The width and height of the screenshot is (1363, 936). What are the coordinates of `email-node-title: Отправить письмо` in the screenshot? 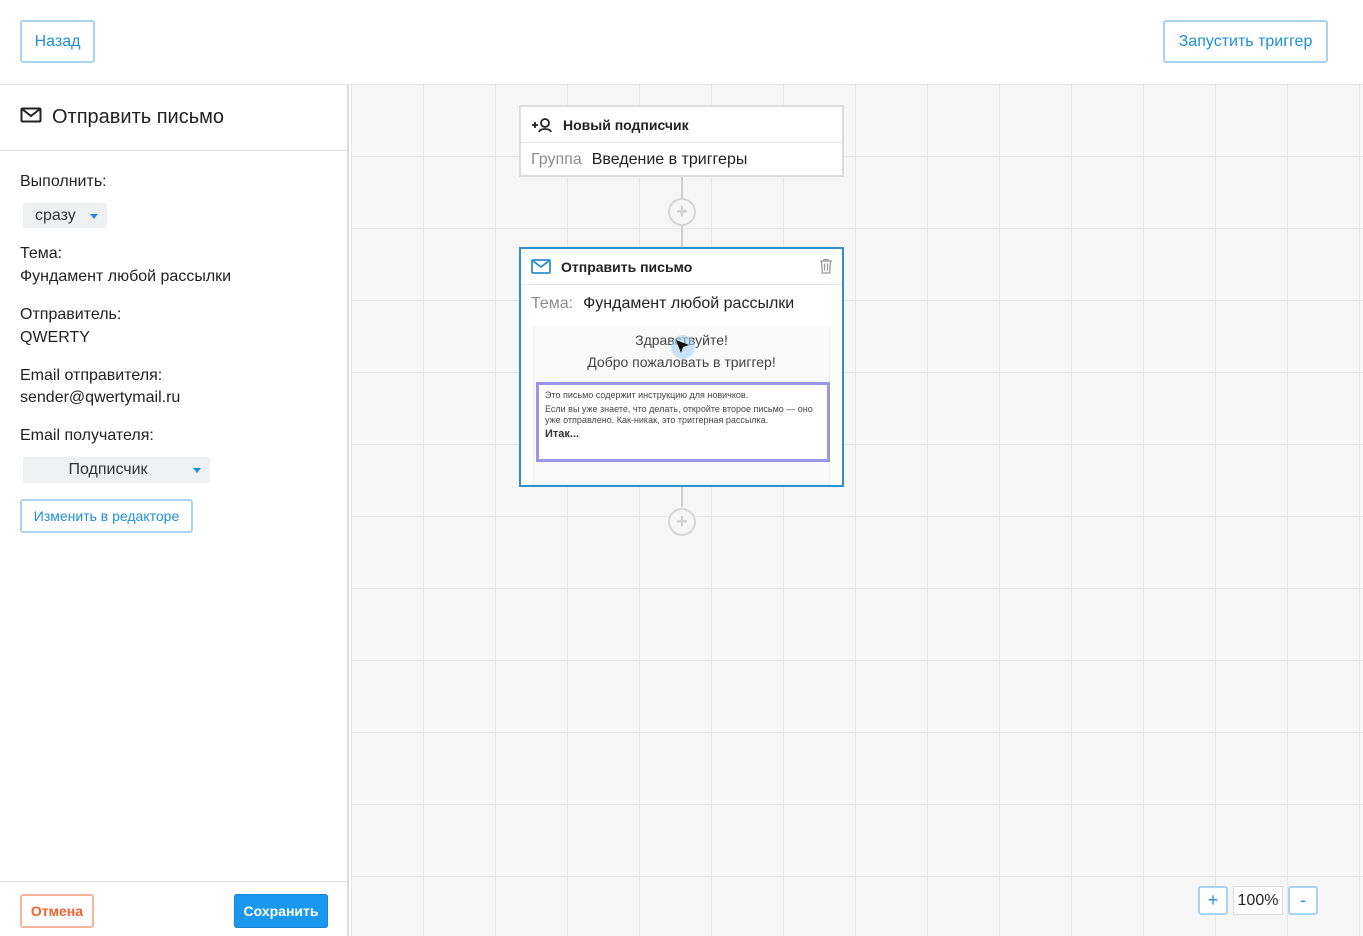 It's located at (627, 266).